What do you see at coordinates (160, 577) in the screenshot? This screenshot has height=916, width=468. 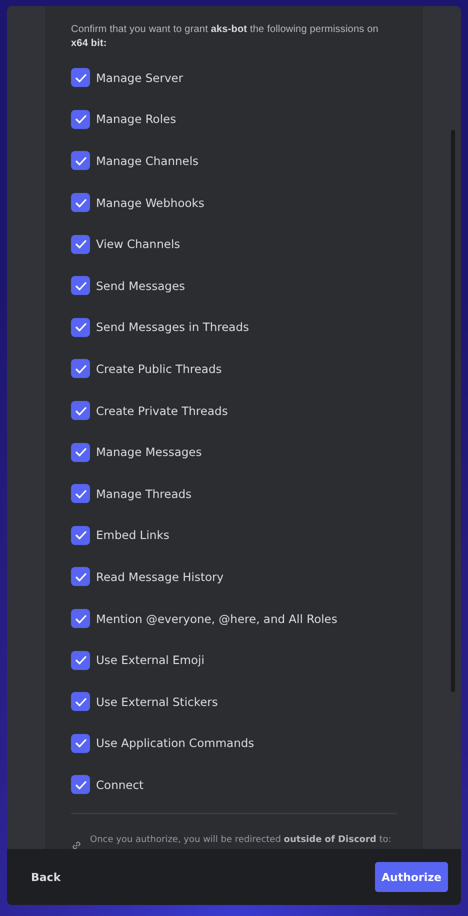 I see `permission-label: Read Message History` at bounding box center [160, 577].